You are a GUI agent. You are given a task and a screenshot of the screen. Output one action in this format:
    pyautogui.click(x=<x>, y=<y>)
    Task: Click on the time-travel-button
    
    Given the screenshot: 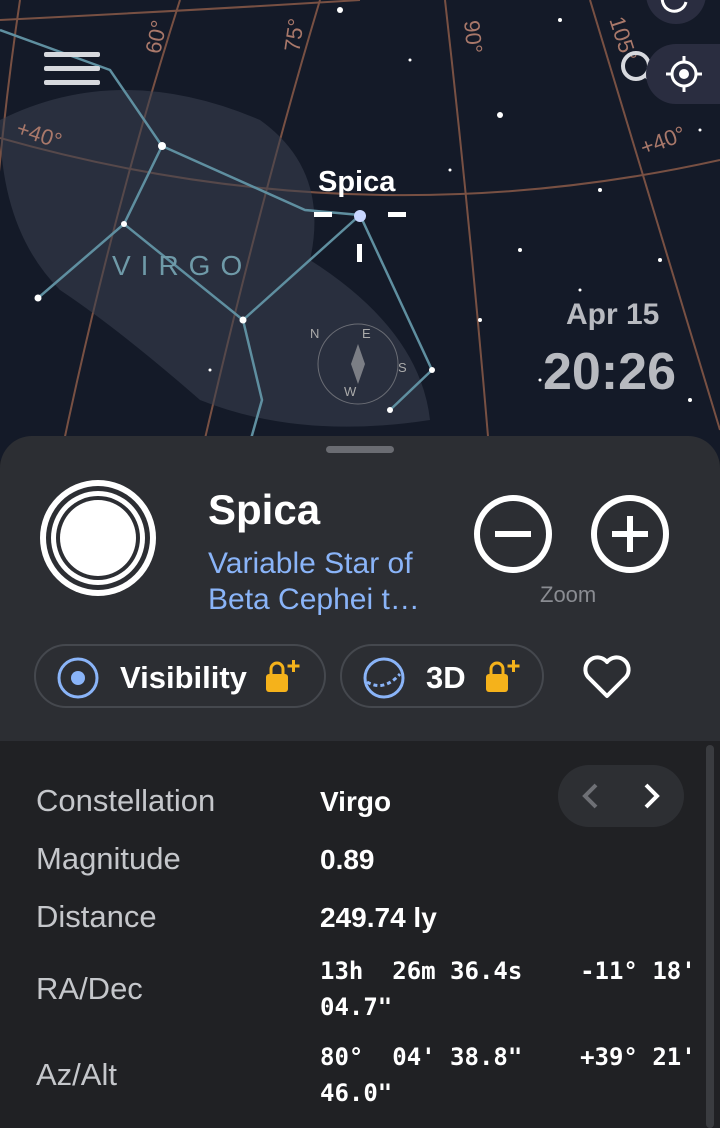 What is the action you would take?
    pyautogui.click(x=676, y=12)
    